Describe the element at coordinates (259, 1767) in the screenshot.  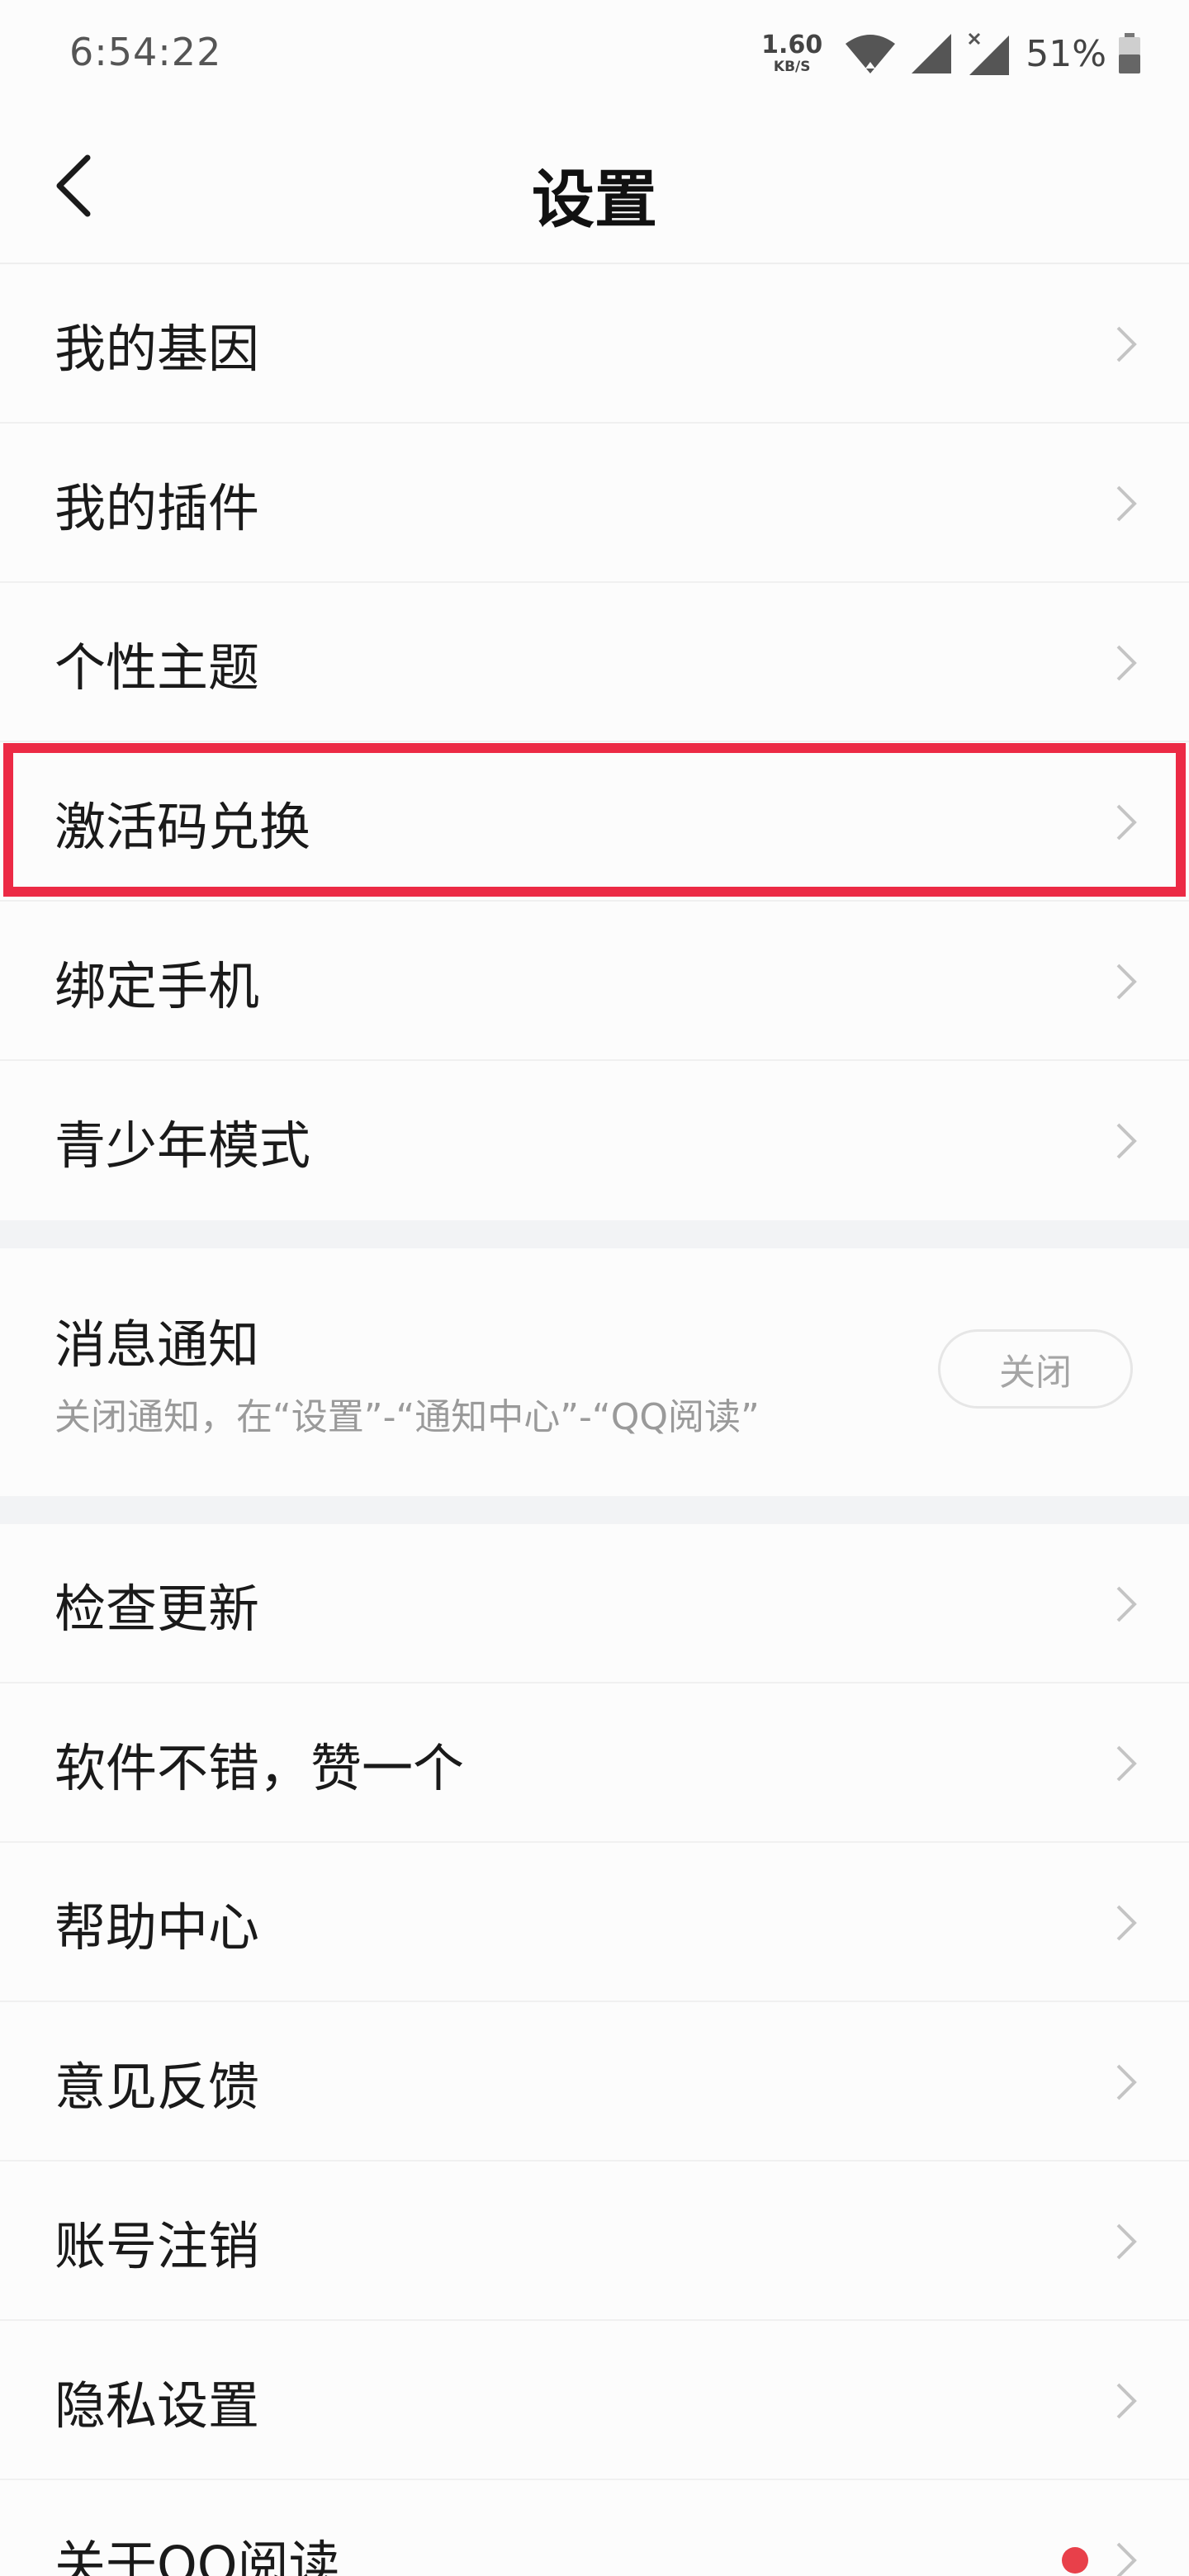
I see `settings-item-label: 软件不错，赞一个` at that location.